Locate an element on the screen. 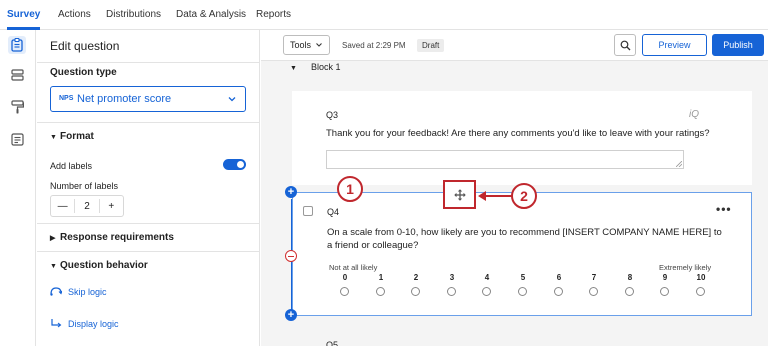 This screenshot has height=346, width=768. right-anchor-label: Extremely likely is located at coordinates (685, 267).